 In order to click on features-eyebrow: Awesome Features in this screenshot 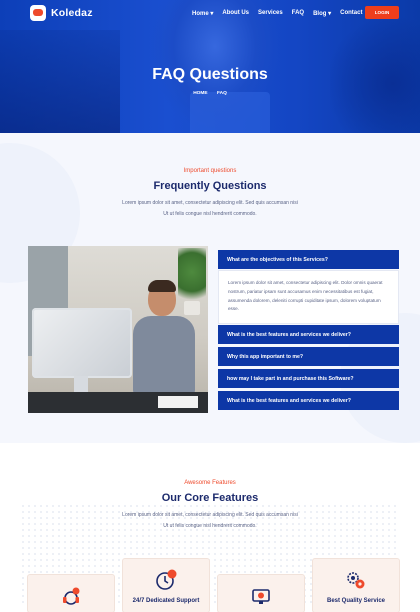, I will do `click(210, 483)`.